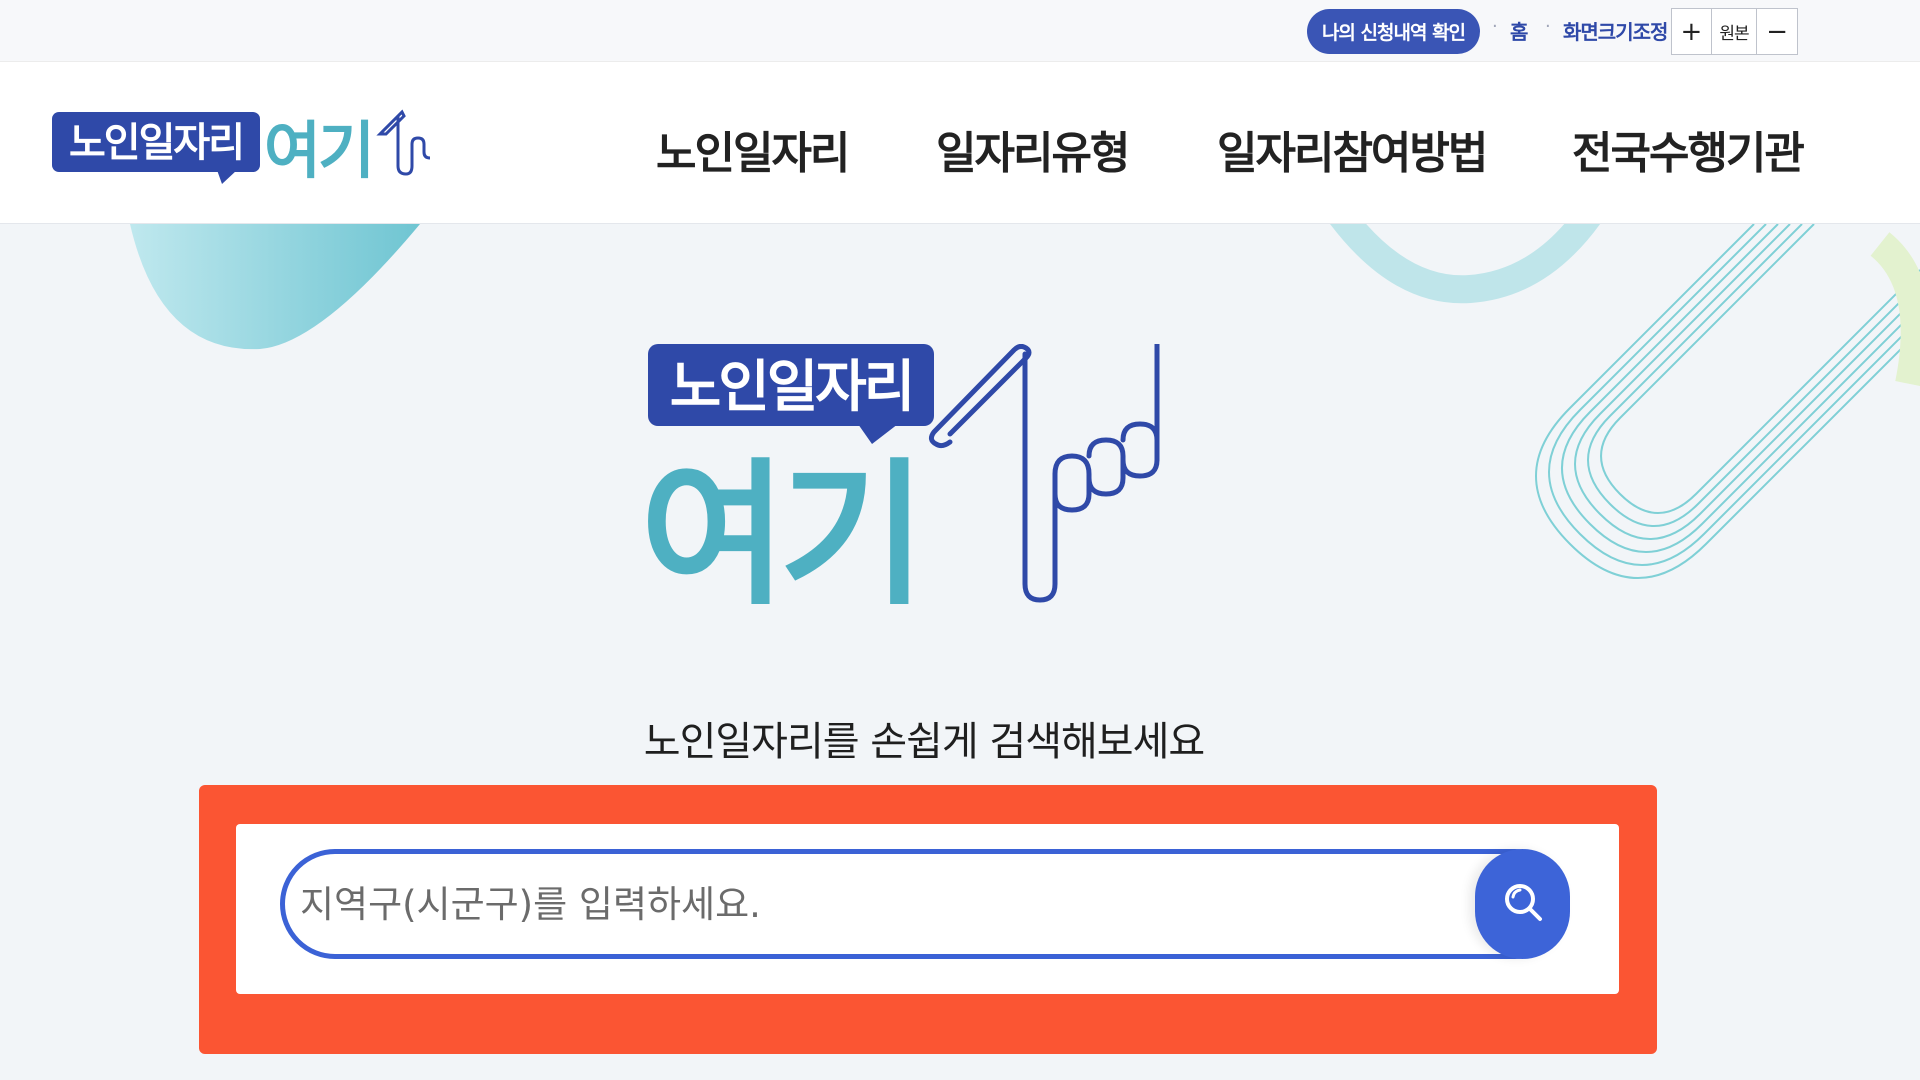 The height and width of the screenshot is (1080, 1920). What do you see at coordinates (865, 904) in the screenshot?
I see `region-search-input` at bounding box center [865, 904].